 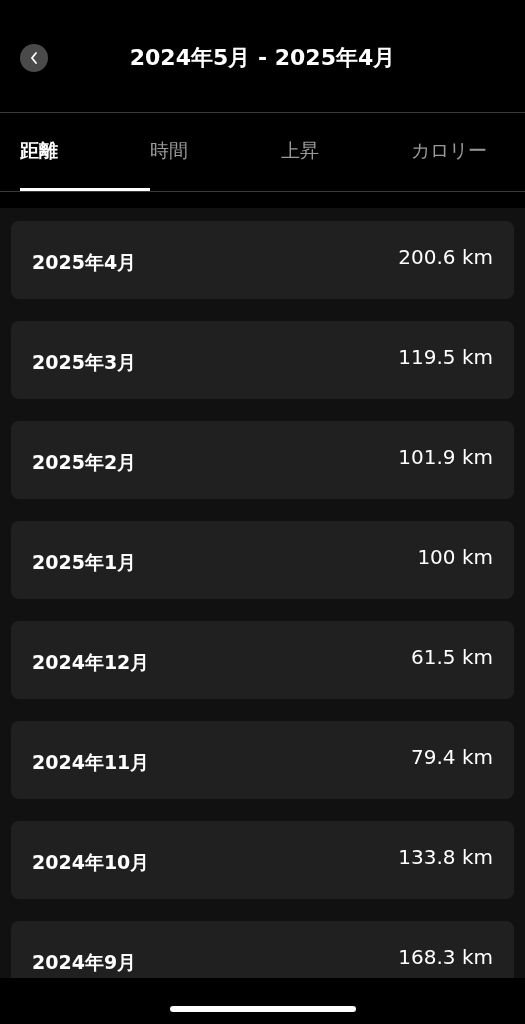 What do you see at coordinates (345, 152) in the screenshot?
I see `tab: 上昇` at bounding box center [345, 152].